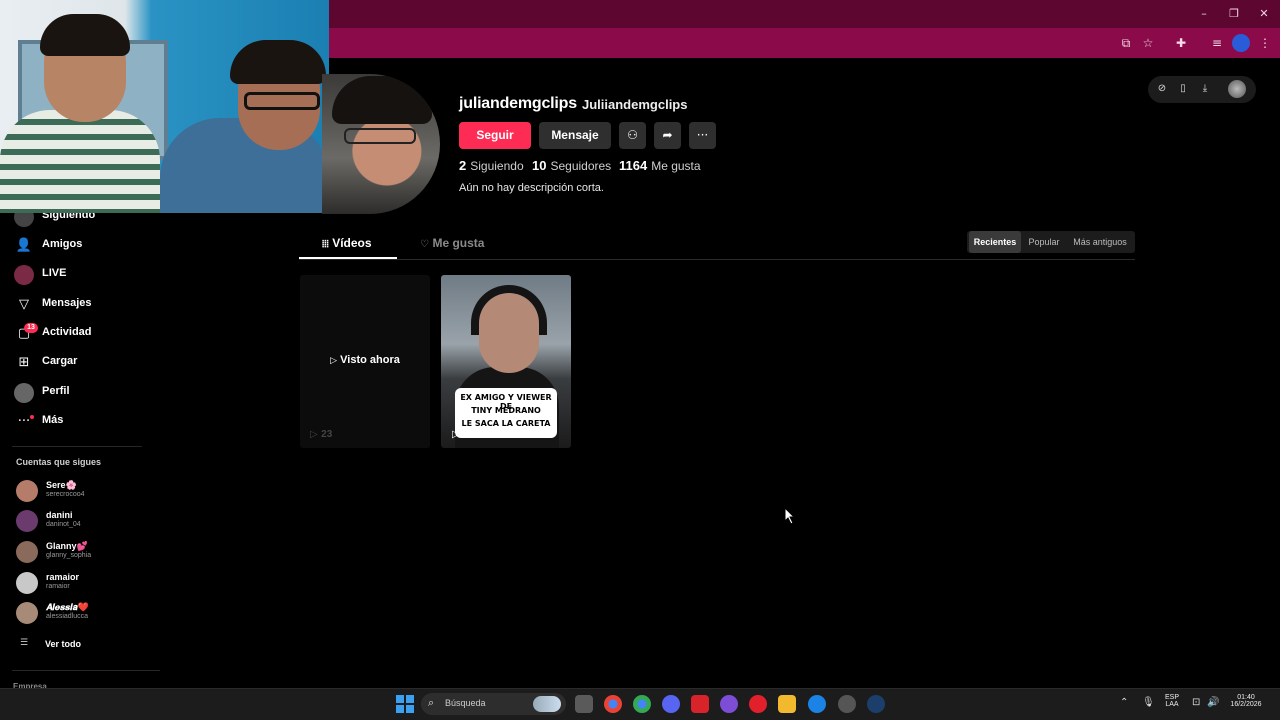 The width and height of the screenshot is (1280, 720). Describe the element at coordinates (282, 101) in the screenshot. I see `webcam-glasses` at that location.